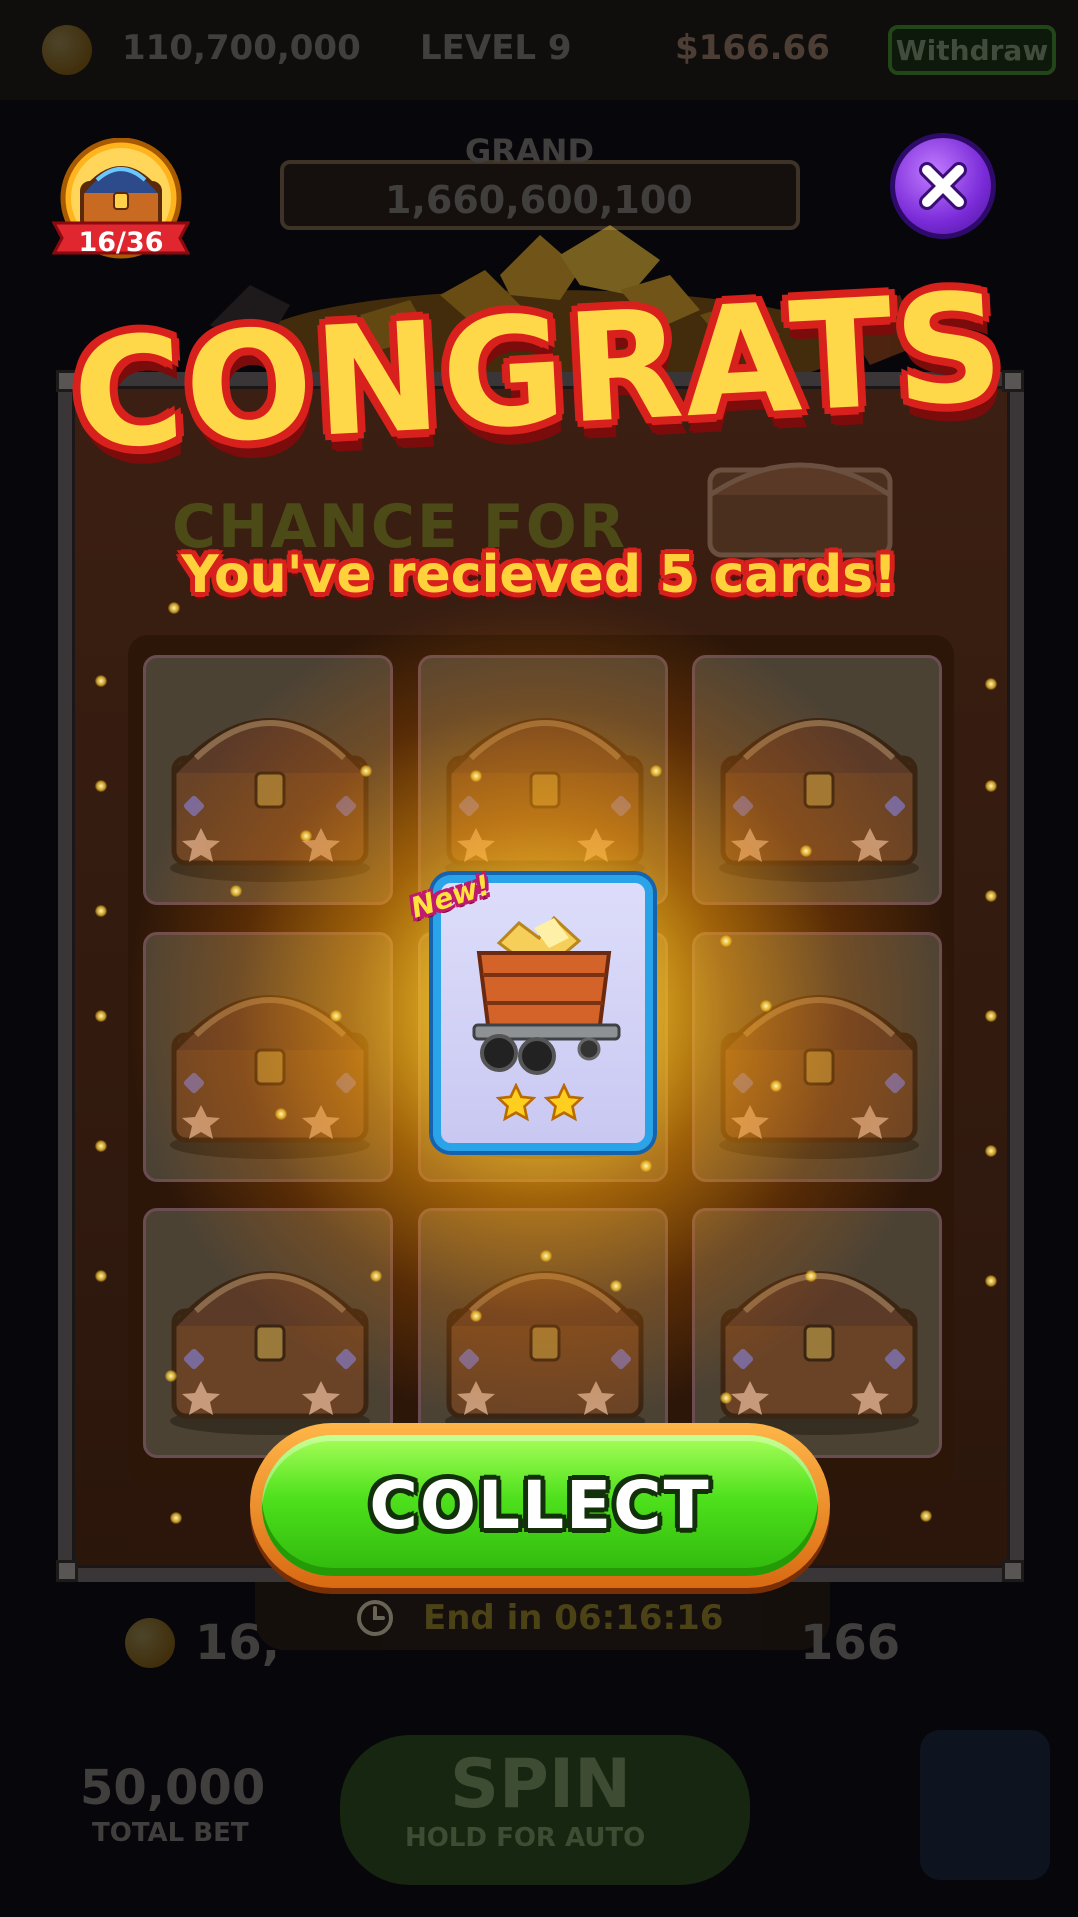 The width and height of the screenshot is (1078, 1917). What do you see at coordinates (752, 48) in the screenshot?
I see `cash-balance: $166.66` at bounding box center [752, 48].